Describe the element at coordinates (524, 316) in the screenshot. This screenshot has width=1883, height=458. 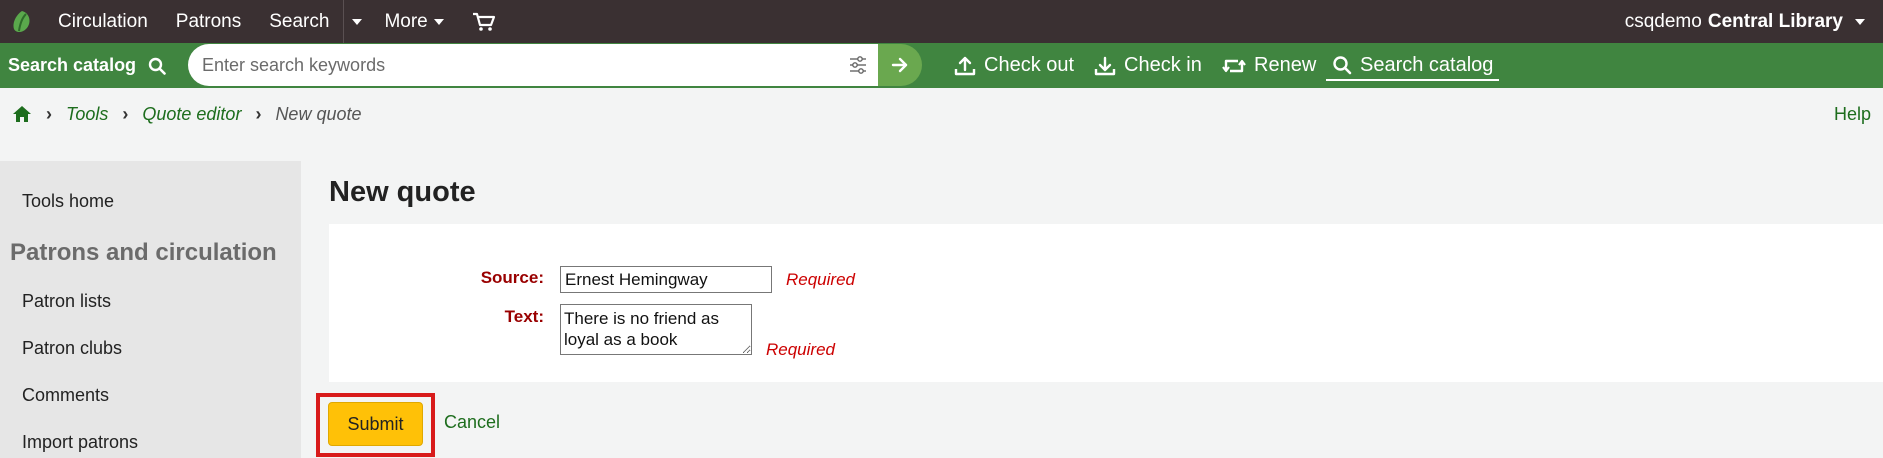
I see `text-label: Text:` at that location.